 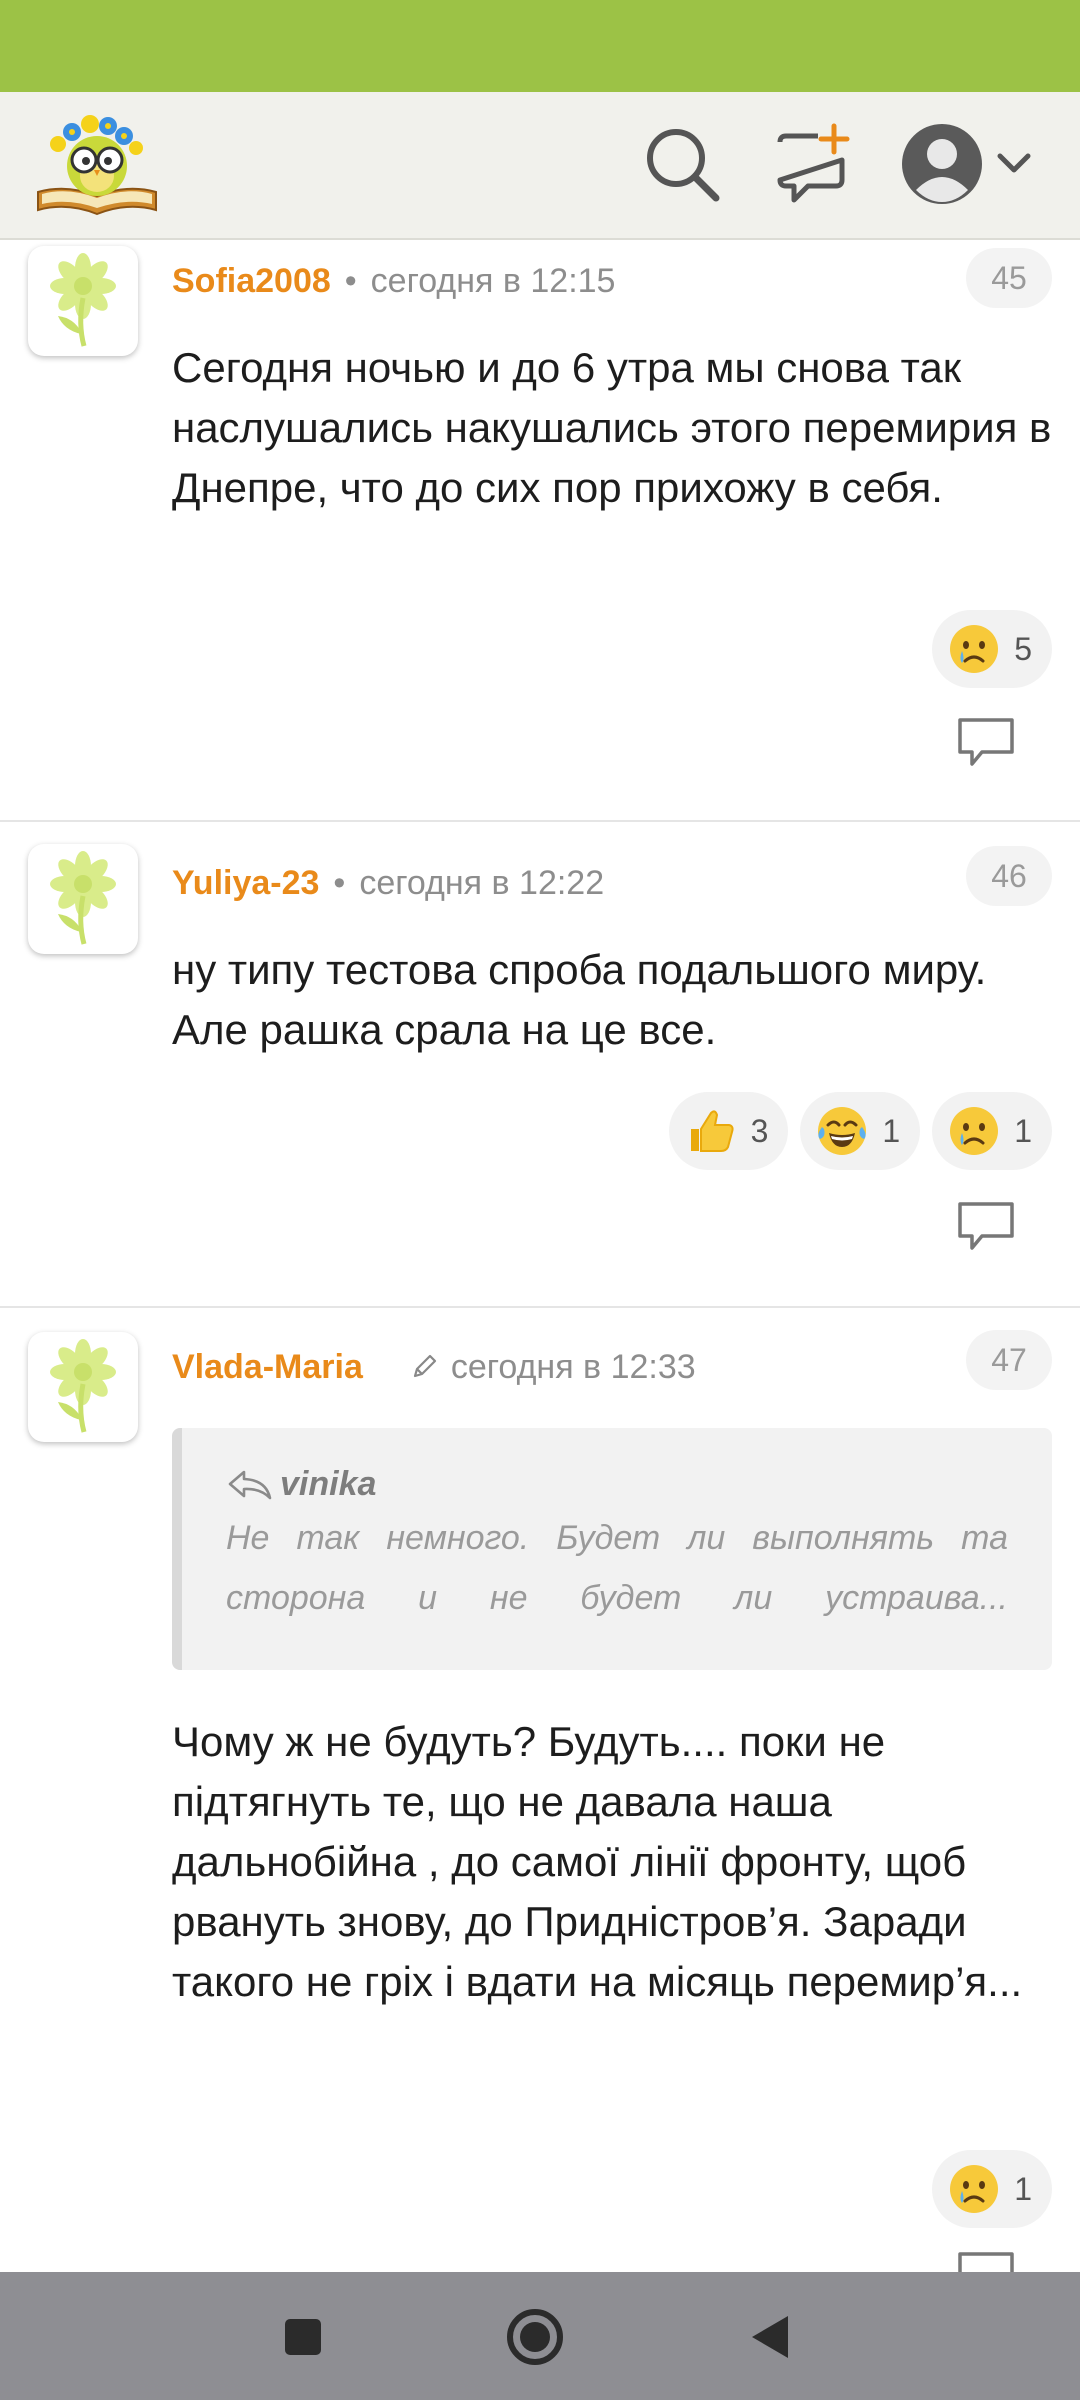 I want to click on comment-time: сегодня в 12:22, so click(x=482, y=883).